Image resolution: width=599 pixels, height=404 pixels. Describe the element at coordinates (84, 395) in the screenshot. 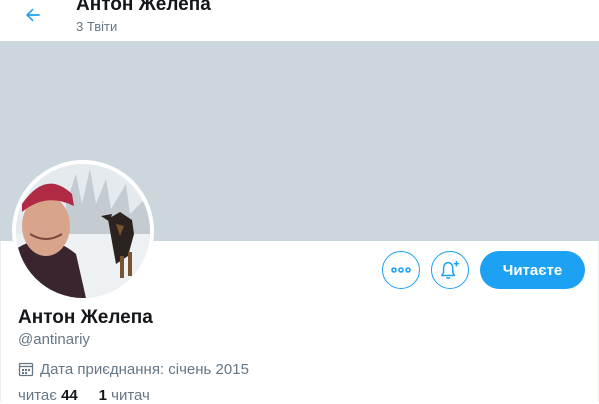

I see `profile-stats: читає 44 1 читач` at that location.